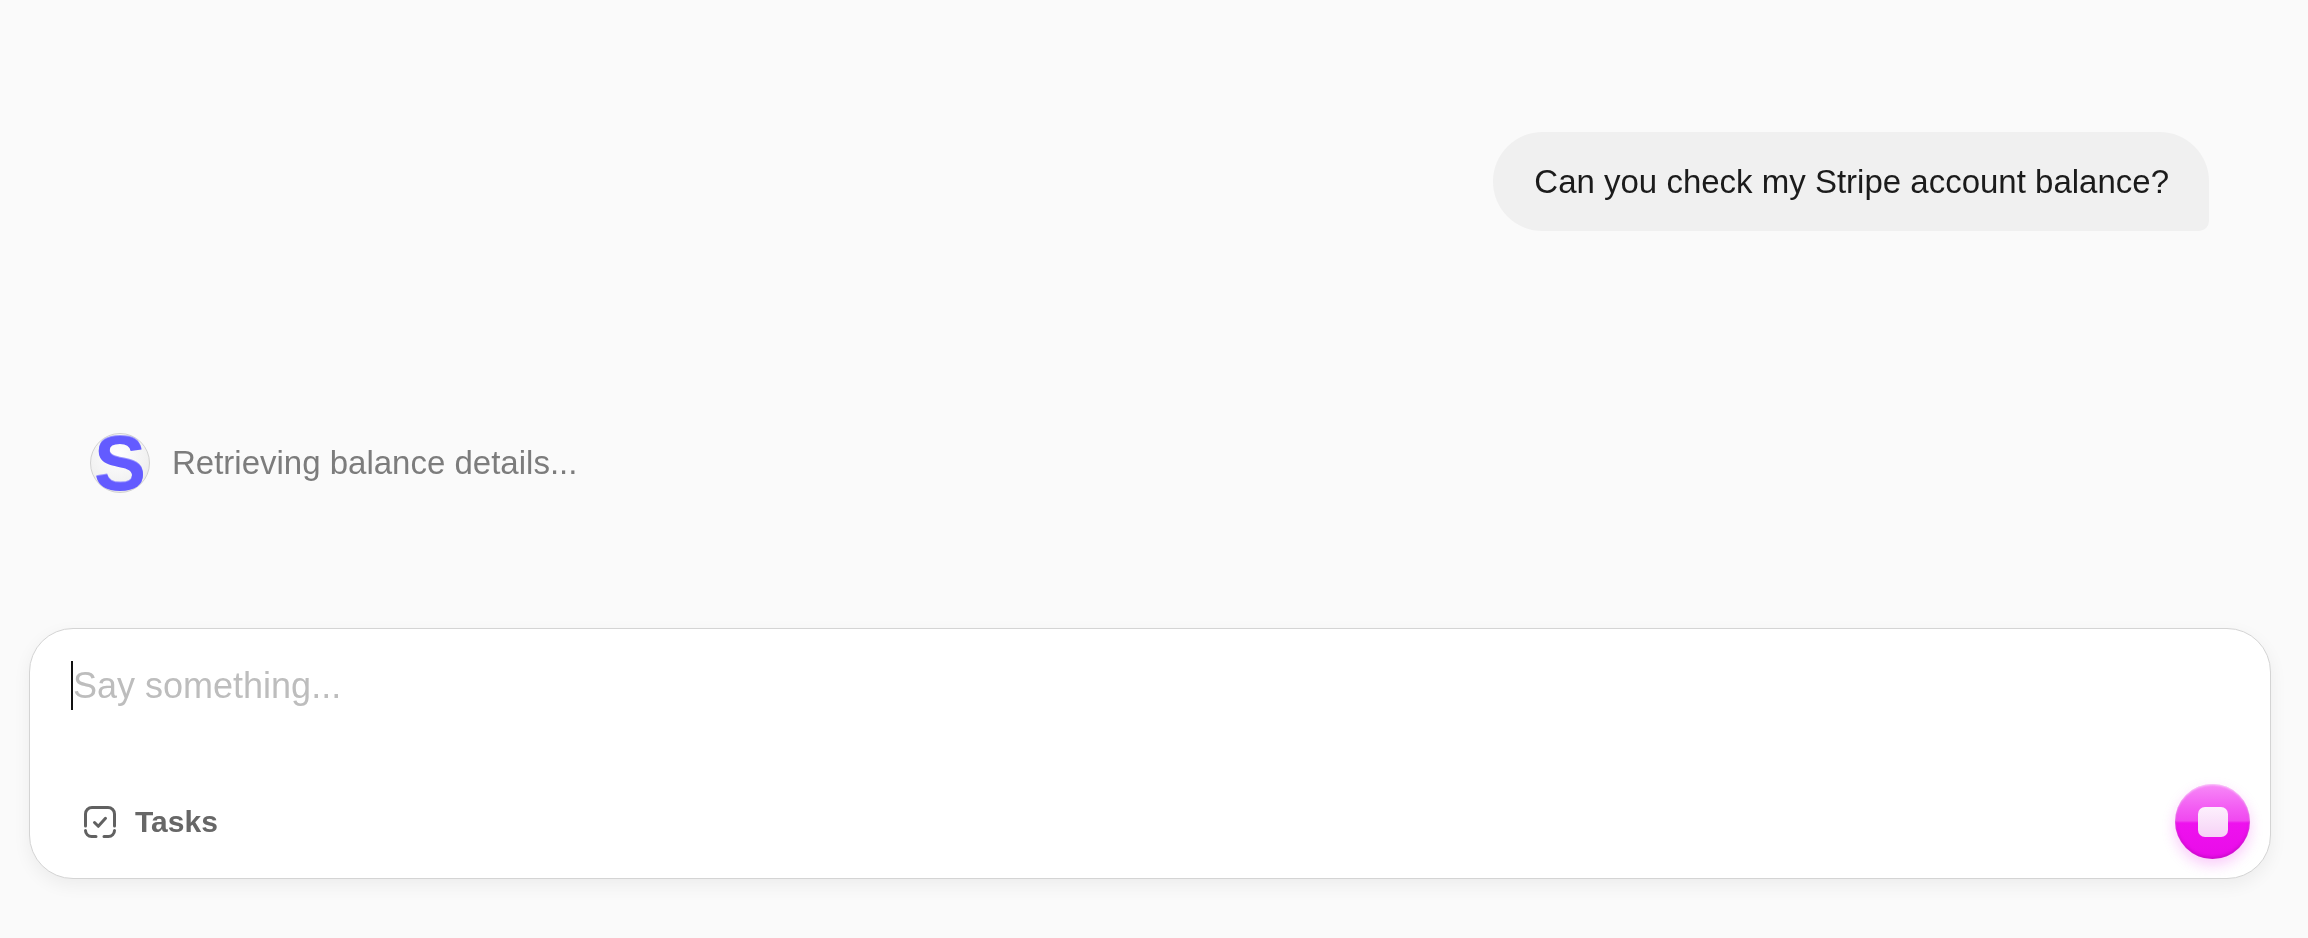  What do you see at coordinates (120, 463) in the screenshot?
I see `logo-avatar: S` at bounding box center [120, 463].